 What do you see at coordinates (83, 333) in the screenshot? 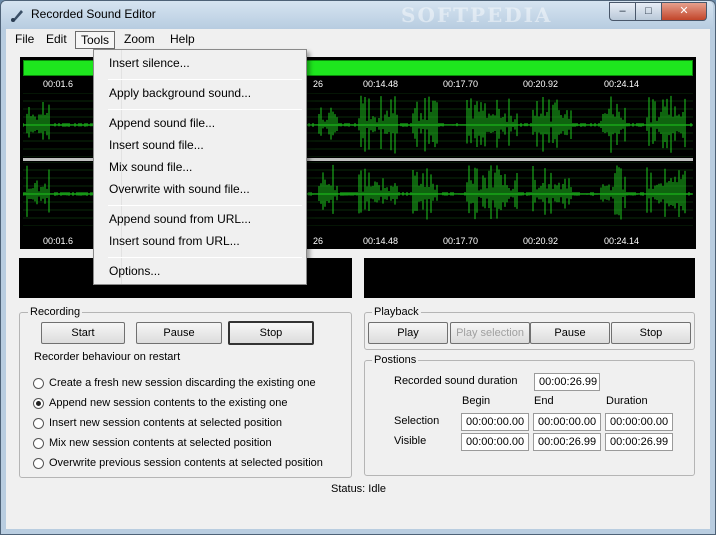
I see `record-start-button: Start` at bounding box center [83, 333].